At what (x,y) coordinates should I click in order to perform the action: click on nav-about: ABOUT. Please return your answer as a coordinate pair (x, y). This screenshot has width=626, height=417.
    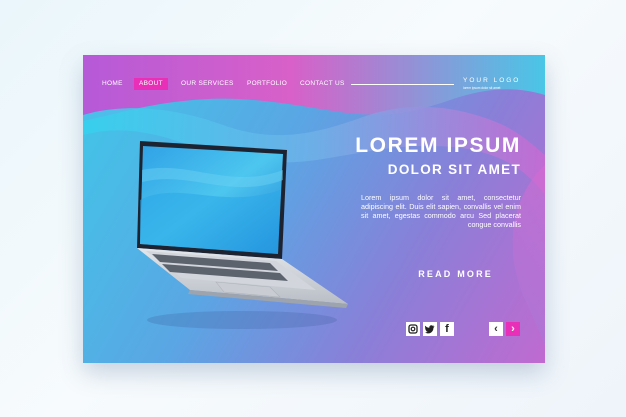
    Looking at the image, I should click on (151, 84).